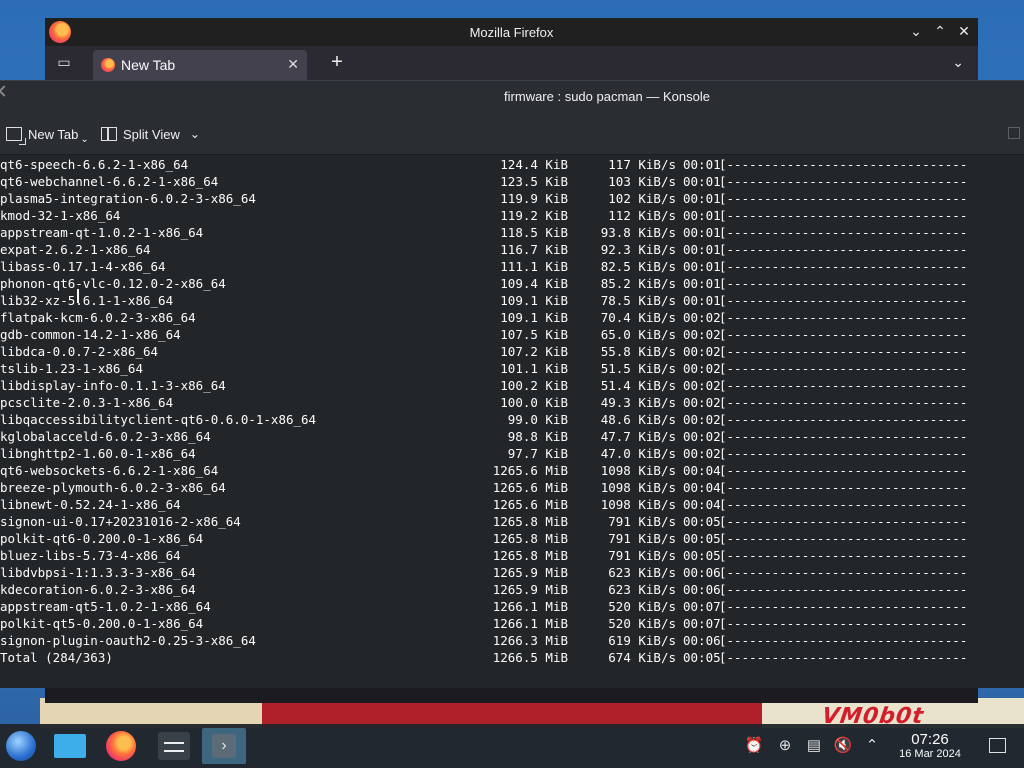  Describe the element at coordinates (642, 640) in the screenshot. I see `download-rate: 619 KiB/s` at that location.